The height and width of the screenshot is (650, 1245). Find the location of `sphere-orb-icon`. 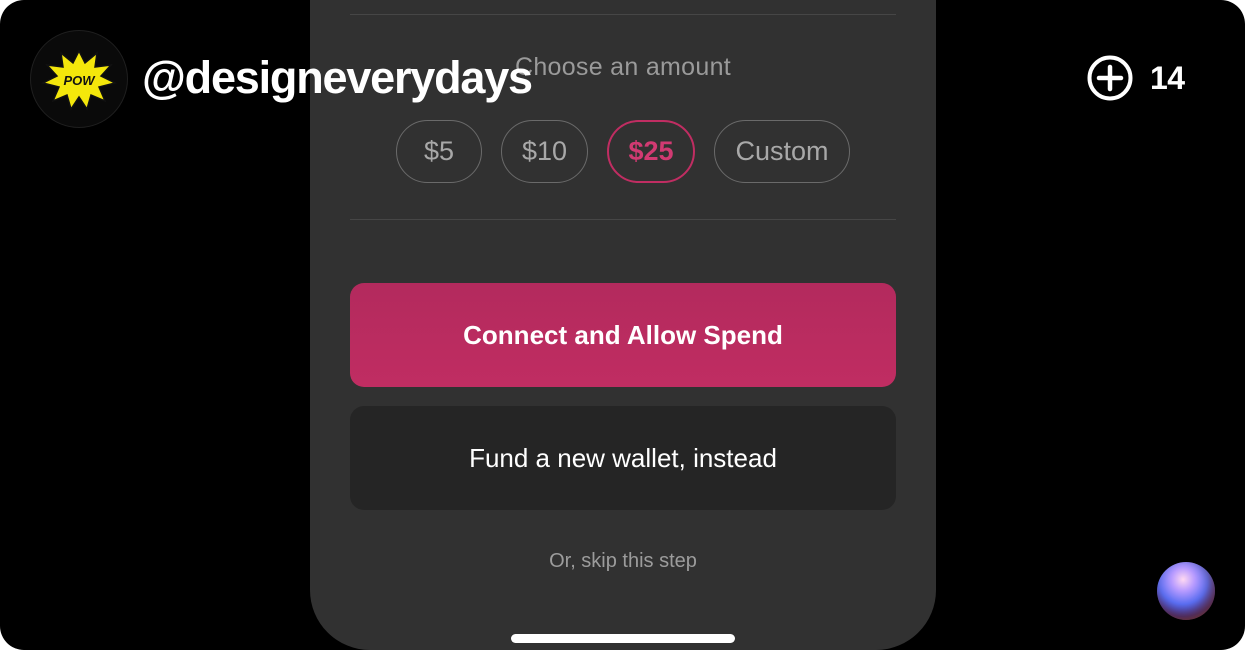

sphere-orb-icon is located at coordinates (1186, 591).